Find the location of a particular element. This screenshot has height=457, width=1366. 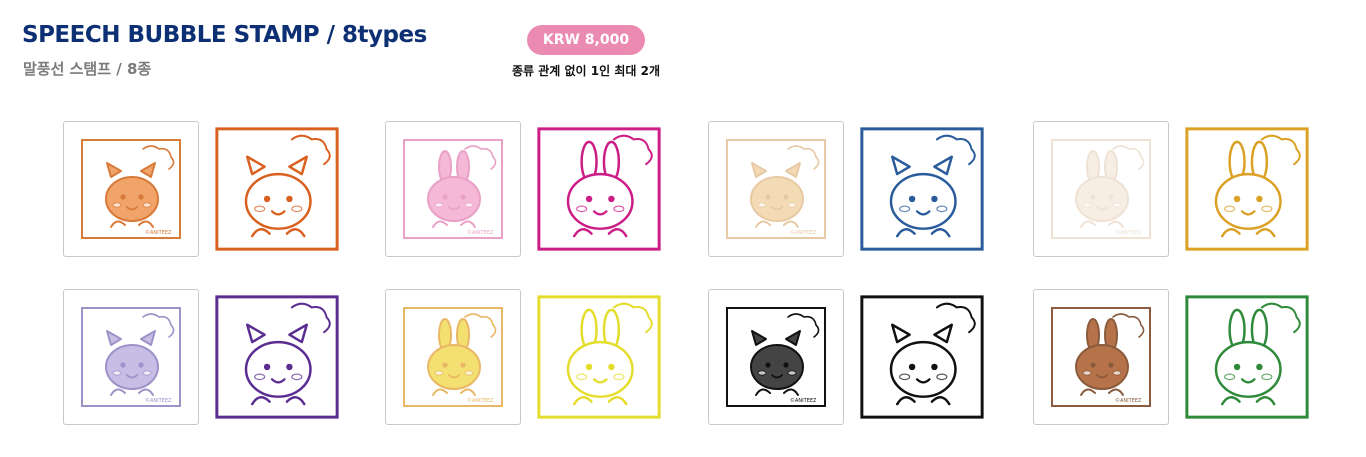

purchase-limit-note: 종류 관계 없이 1인 최대 2개 is located at coordinates (586, 71).